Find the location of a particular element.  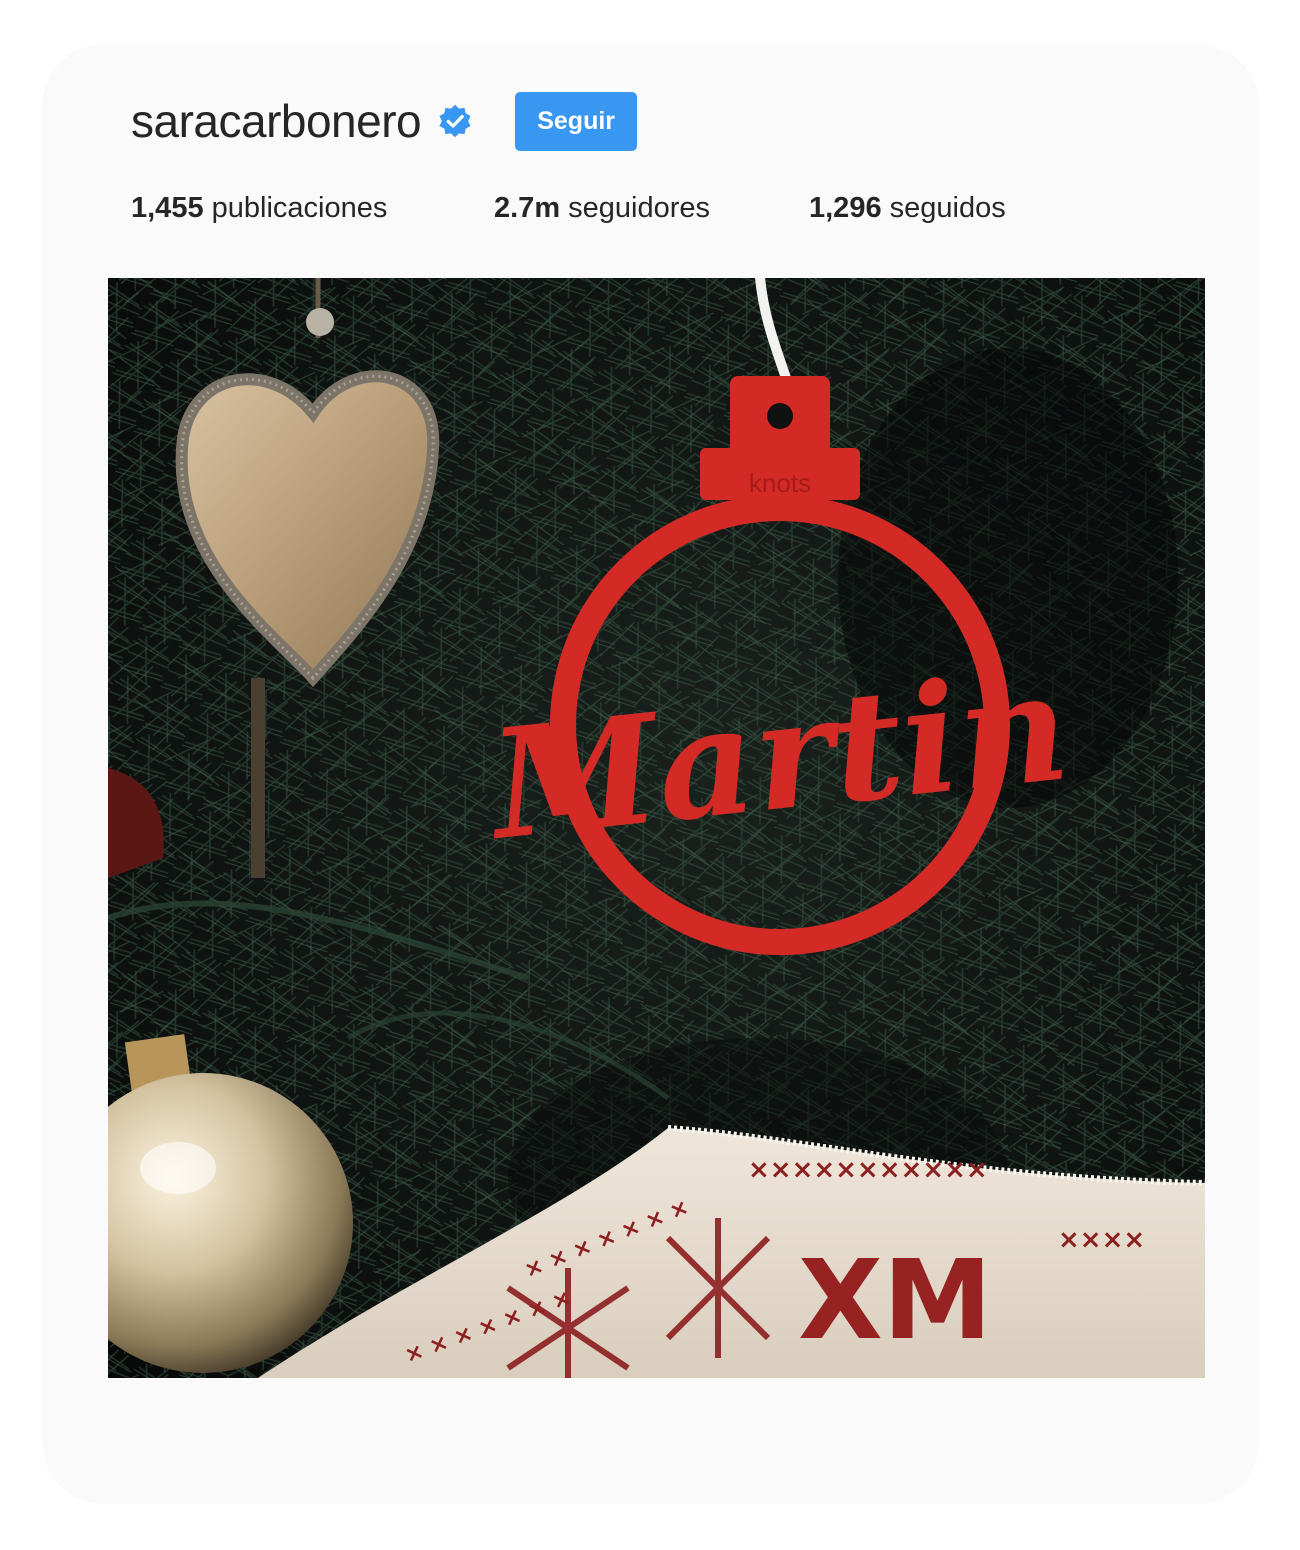

username: saracarbonero is located at coordinates (276, 121).